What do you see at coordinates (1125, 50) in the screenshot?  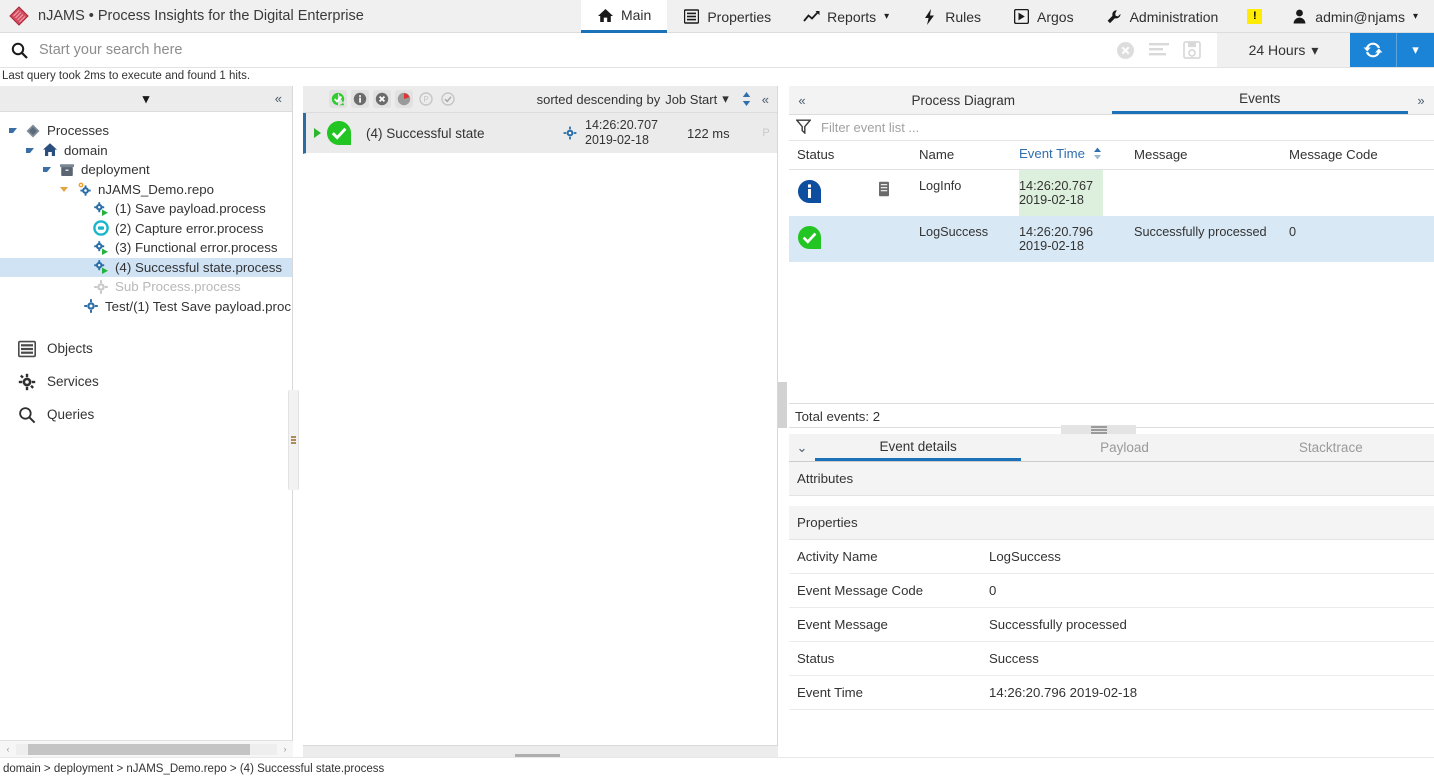 I see `clear-circle-icon` at bounding box center [1125, 50].